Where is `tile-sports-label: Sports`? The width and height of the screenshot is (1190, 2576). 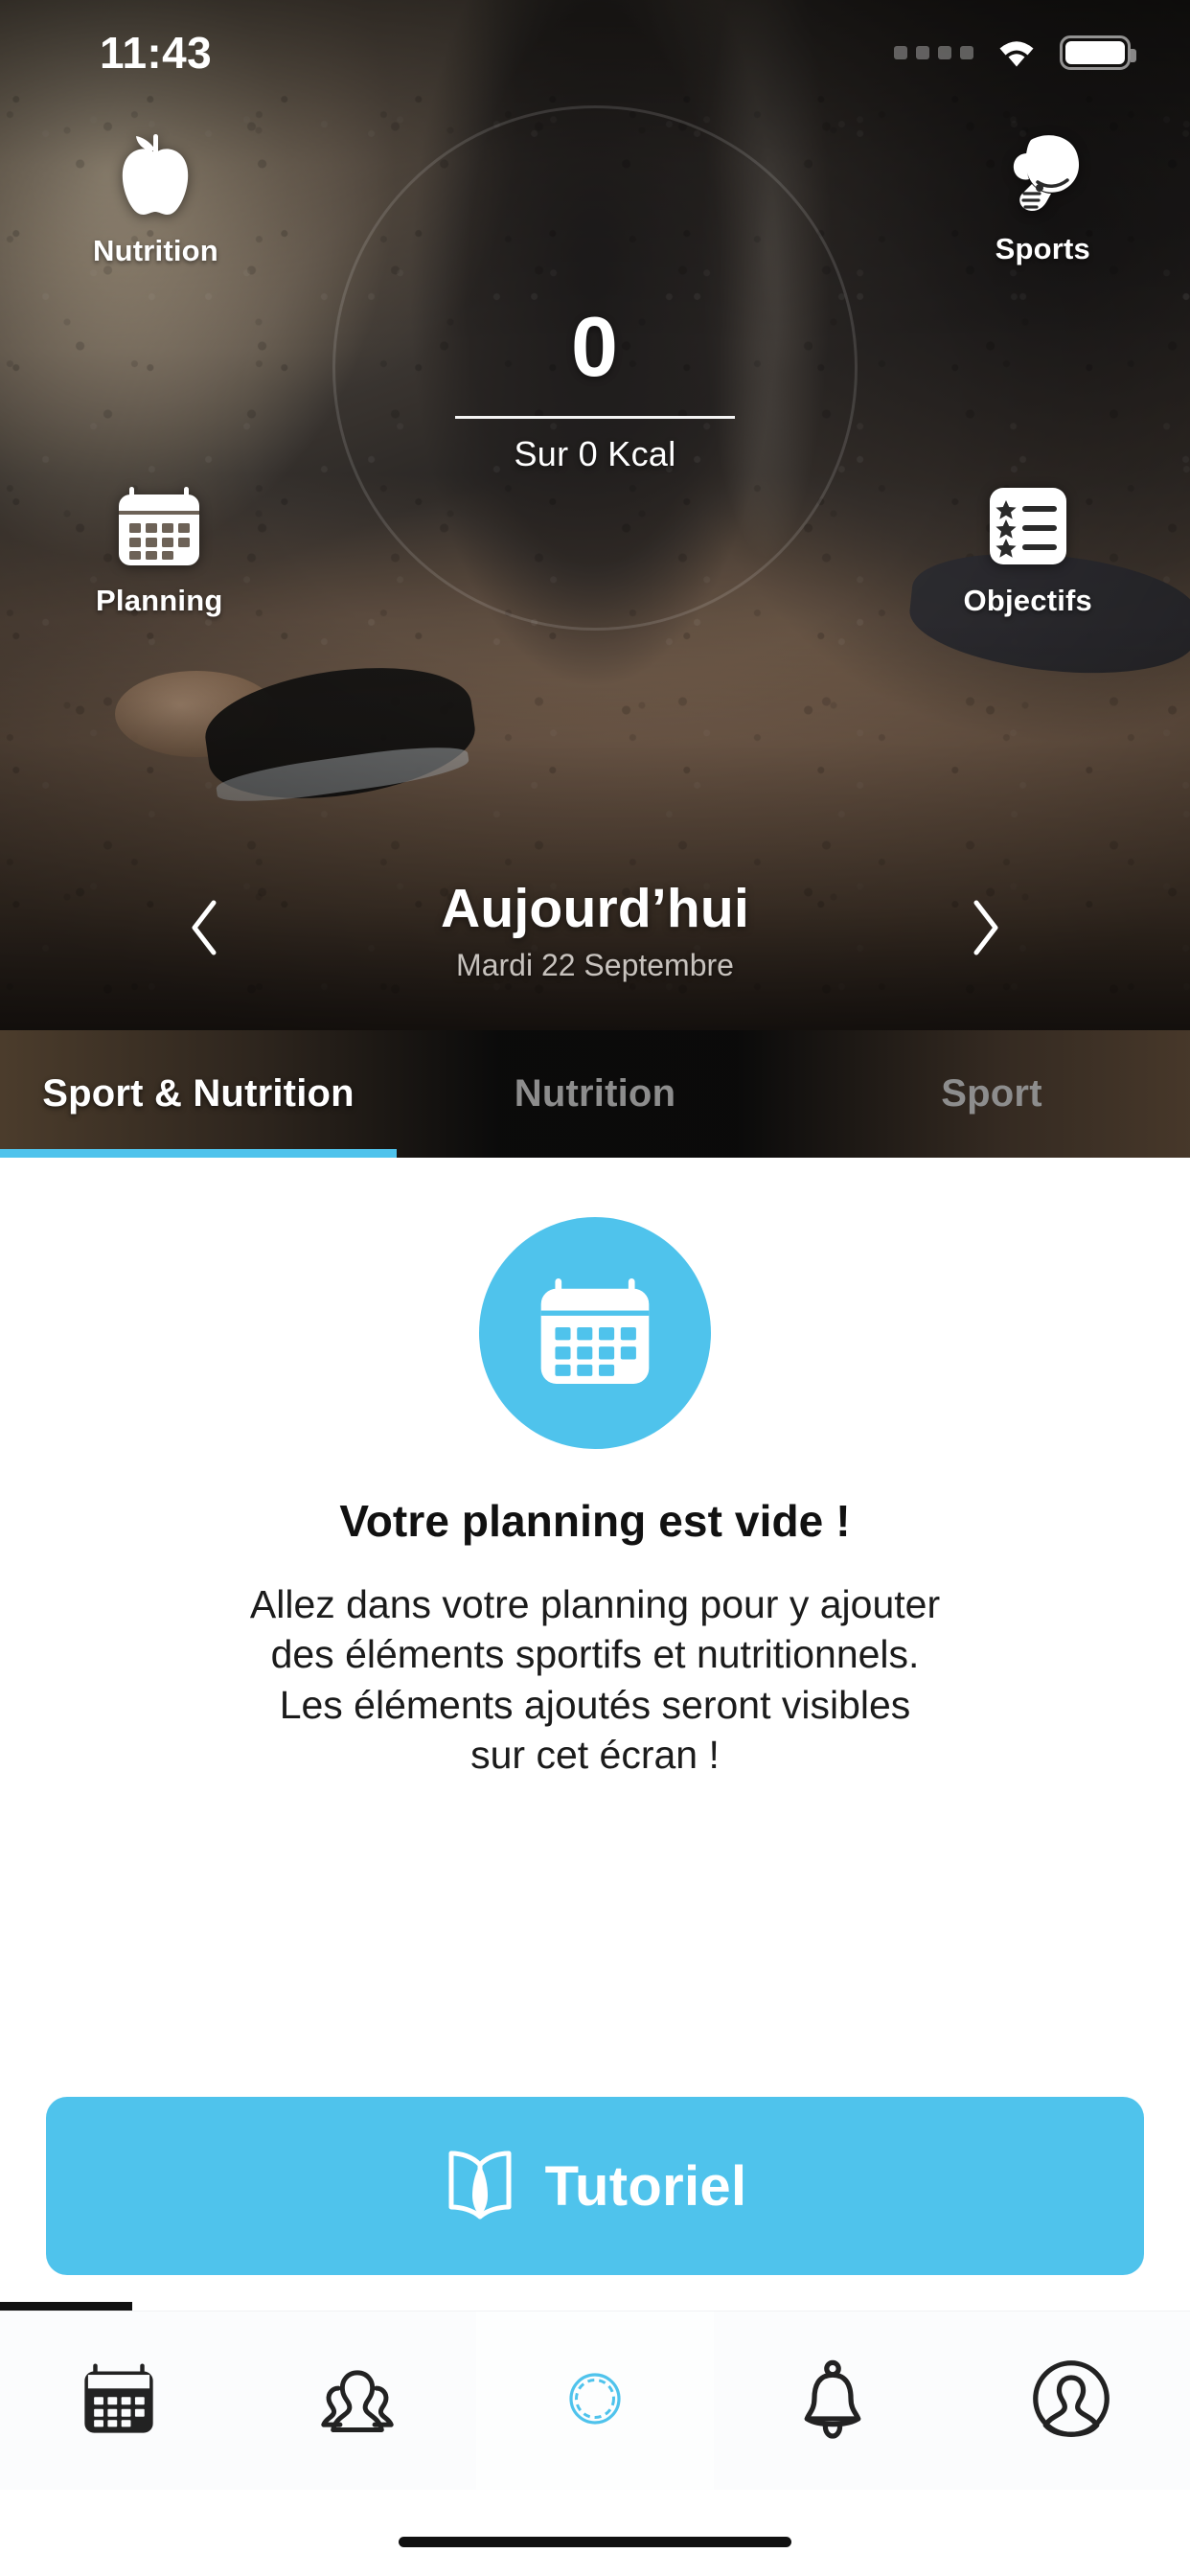
tile-sports-label: Sports is located at coordinates (1042, 248).